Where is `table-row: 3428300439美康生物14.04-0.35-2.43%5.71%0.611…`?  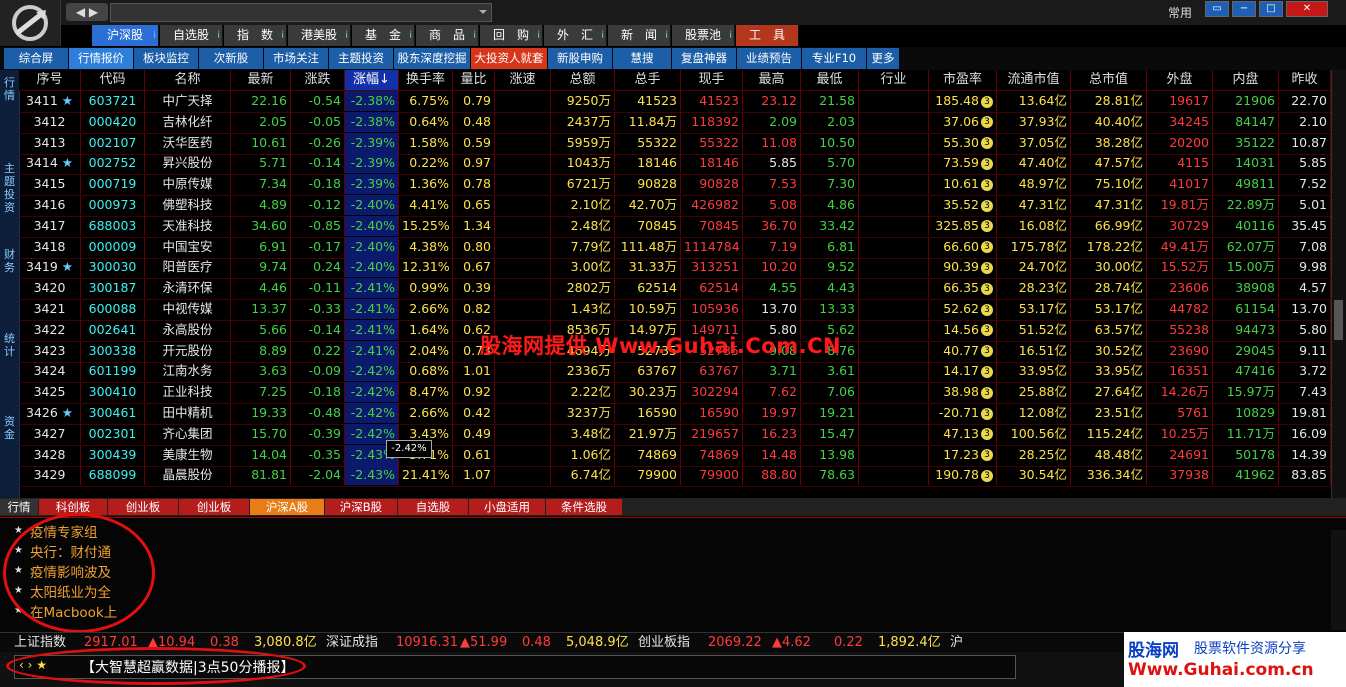
table-row: 3428300439美康生物14.04-0.35-2.43%5.71%0.611… is located at coordinates (675, 455).